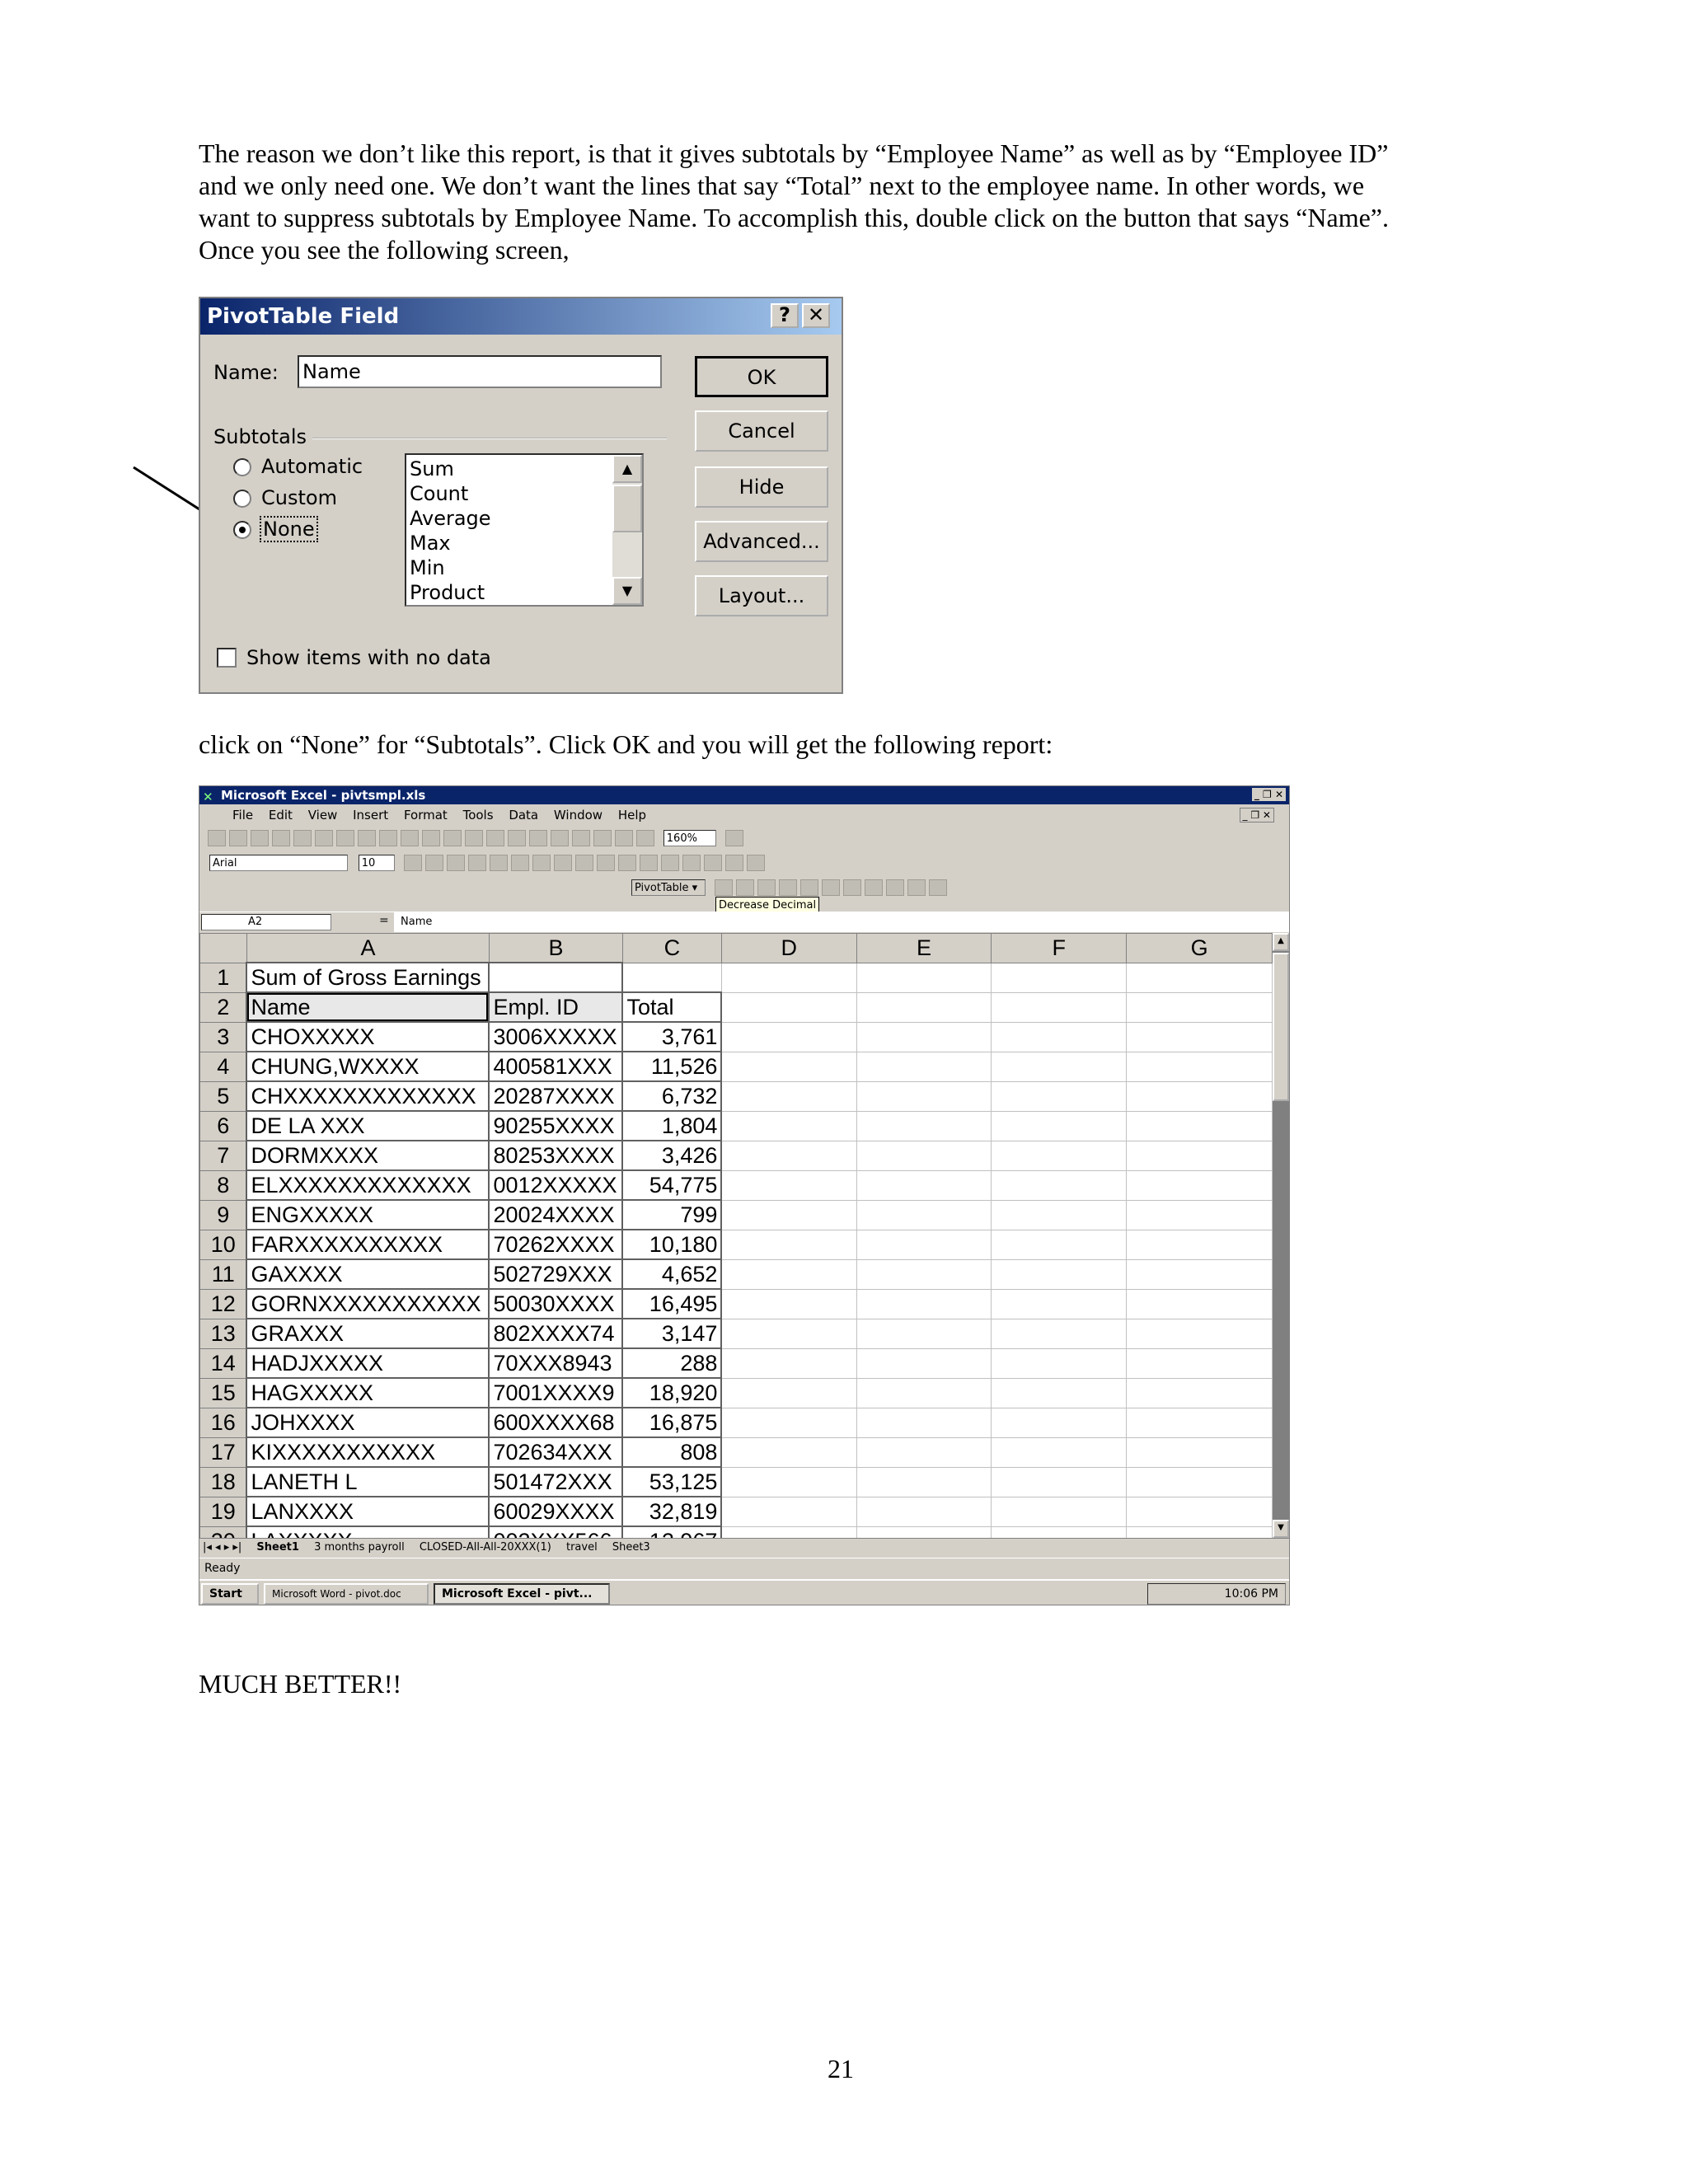  Describe the element at coordinates (689, 838) in the screenshot. I see `zoom-select: 160%` at that location.